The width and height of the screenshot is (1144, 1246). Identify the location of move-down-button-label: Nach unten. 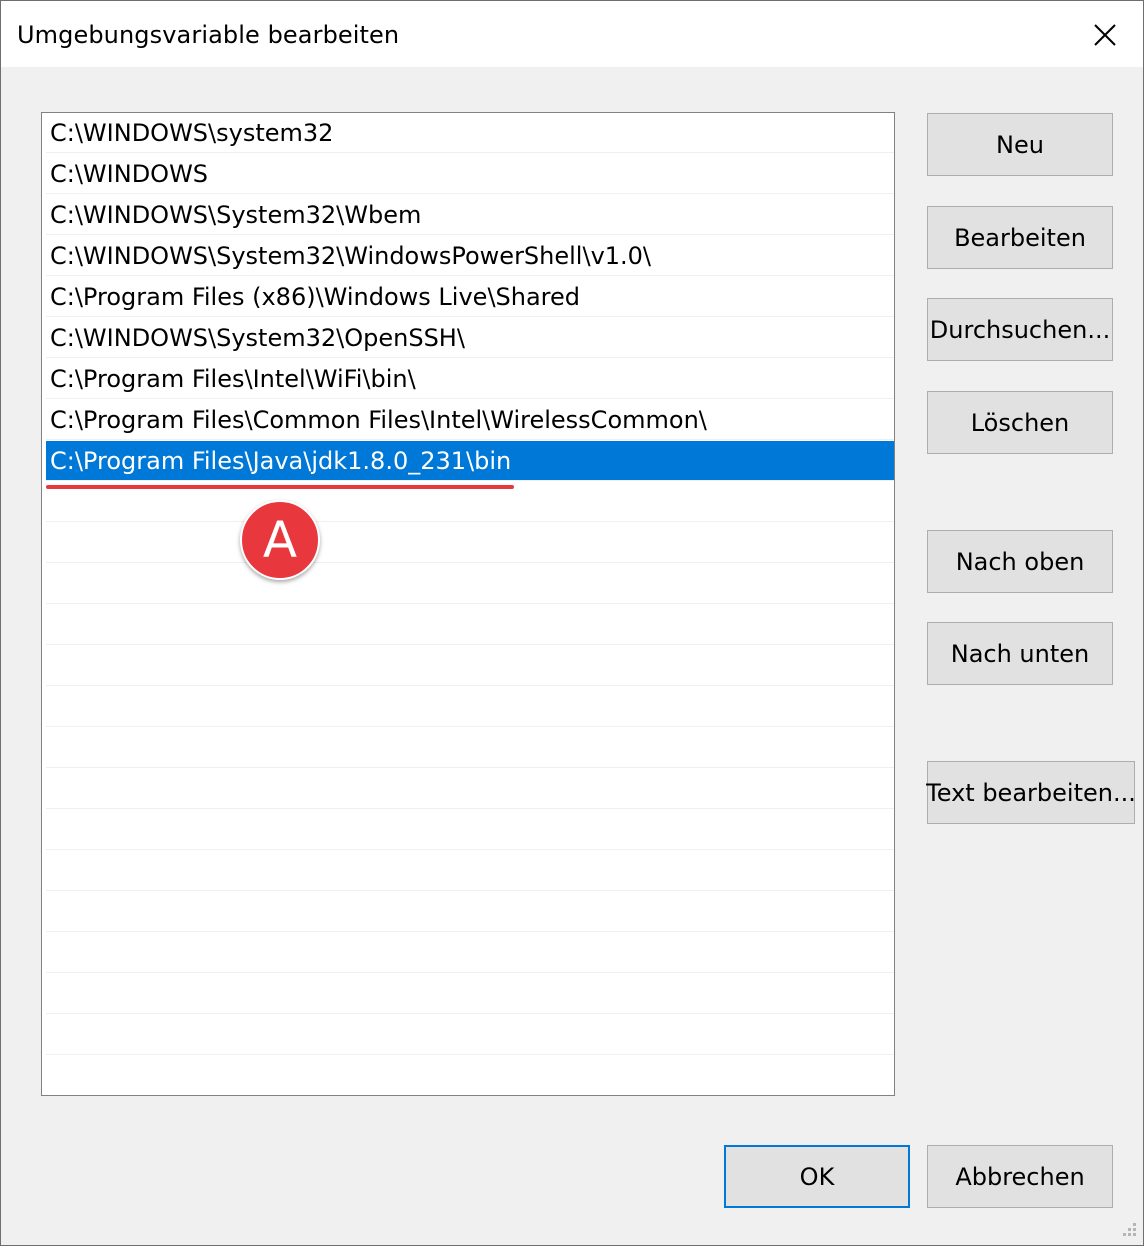
(1020, 653).